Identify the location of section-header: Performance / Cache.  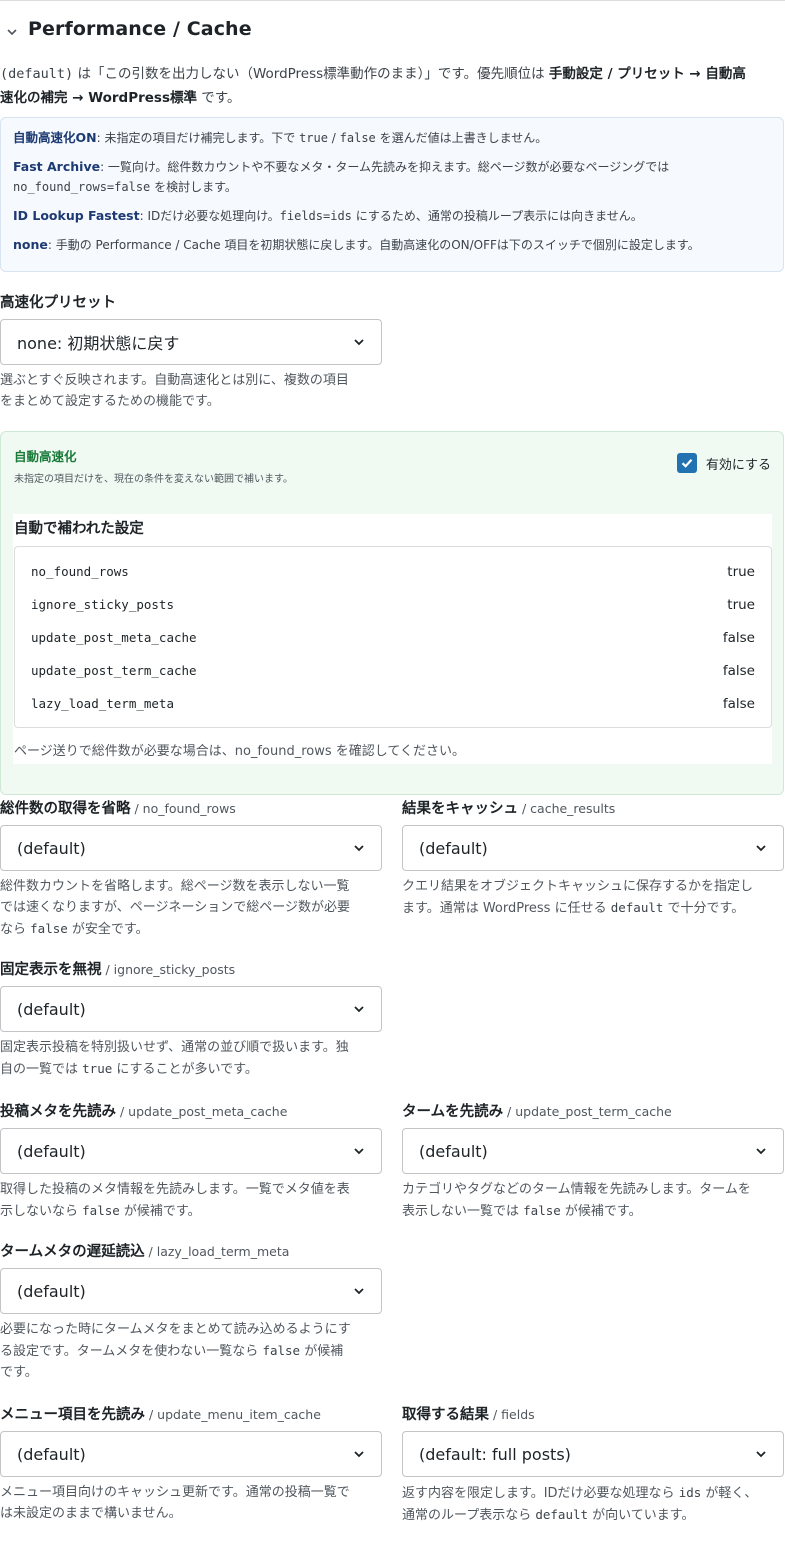
(129, 29).